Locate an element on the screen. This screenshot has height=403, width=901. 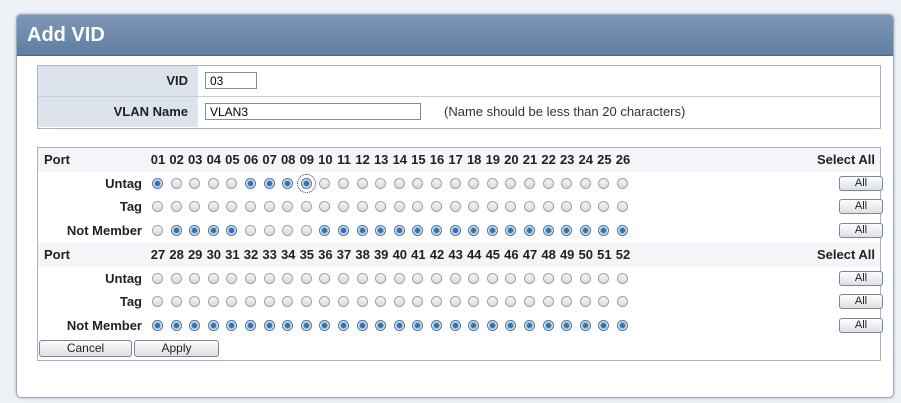
vid-input is located at coordinates (231, 80).